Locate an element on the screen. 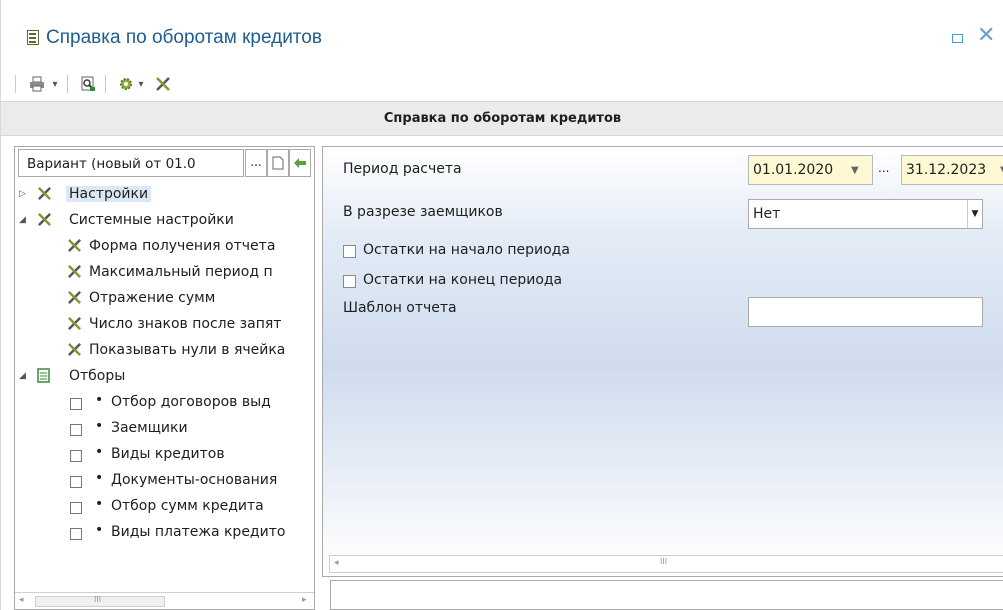 The height and width of the screenshot is (610, 1003). tree-item: • Виды кредитов is located at coordinates (164, 456).